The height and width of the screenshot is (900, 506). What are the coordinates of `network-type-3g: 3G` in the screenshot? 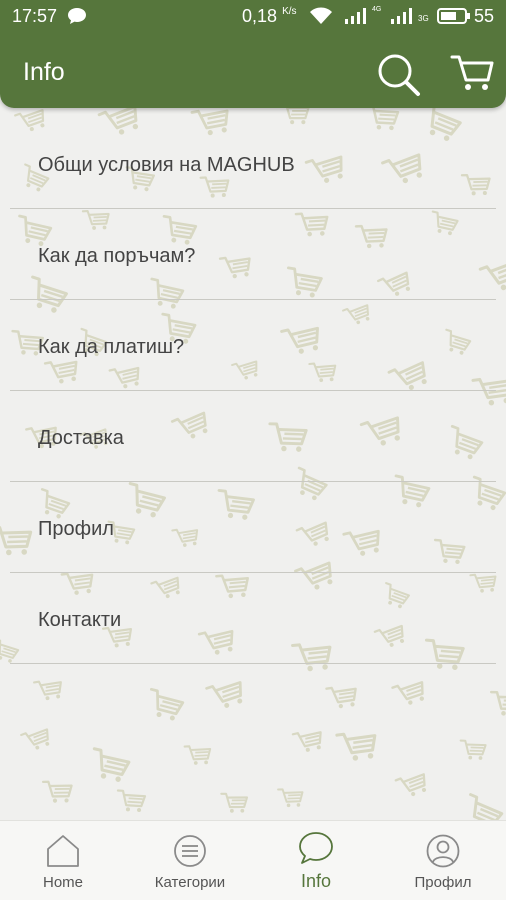 It's located at (423, 18).